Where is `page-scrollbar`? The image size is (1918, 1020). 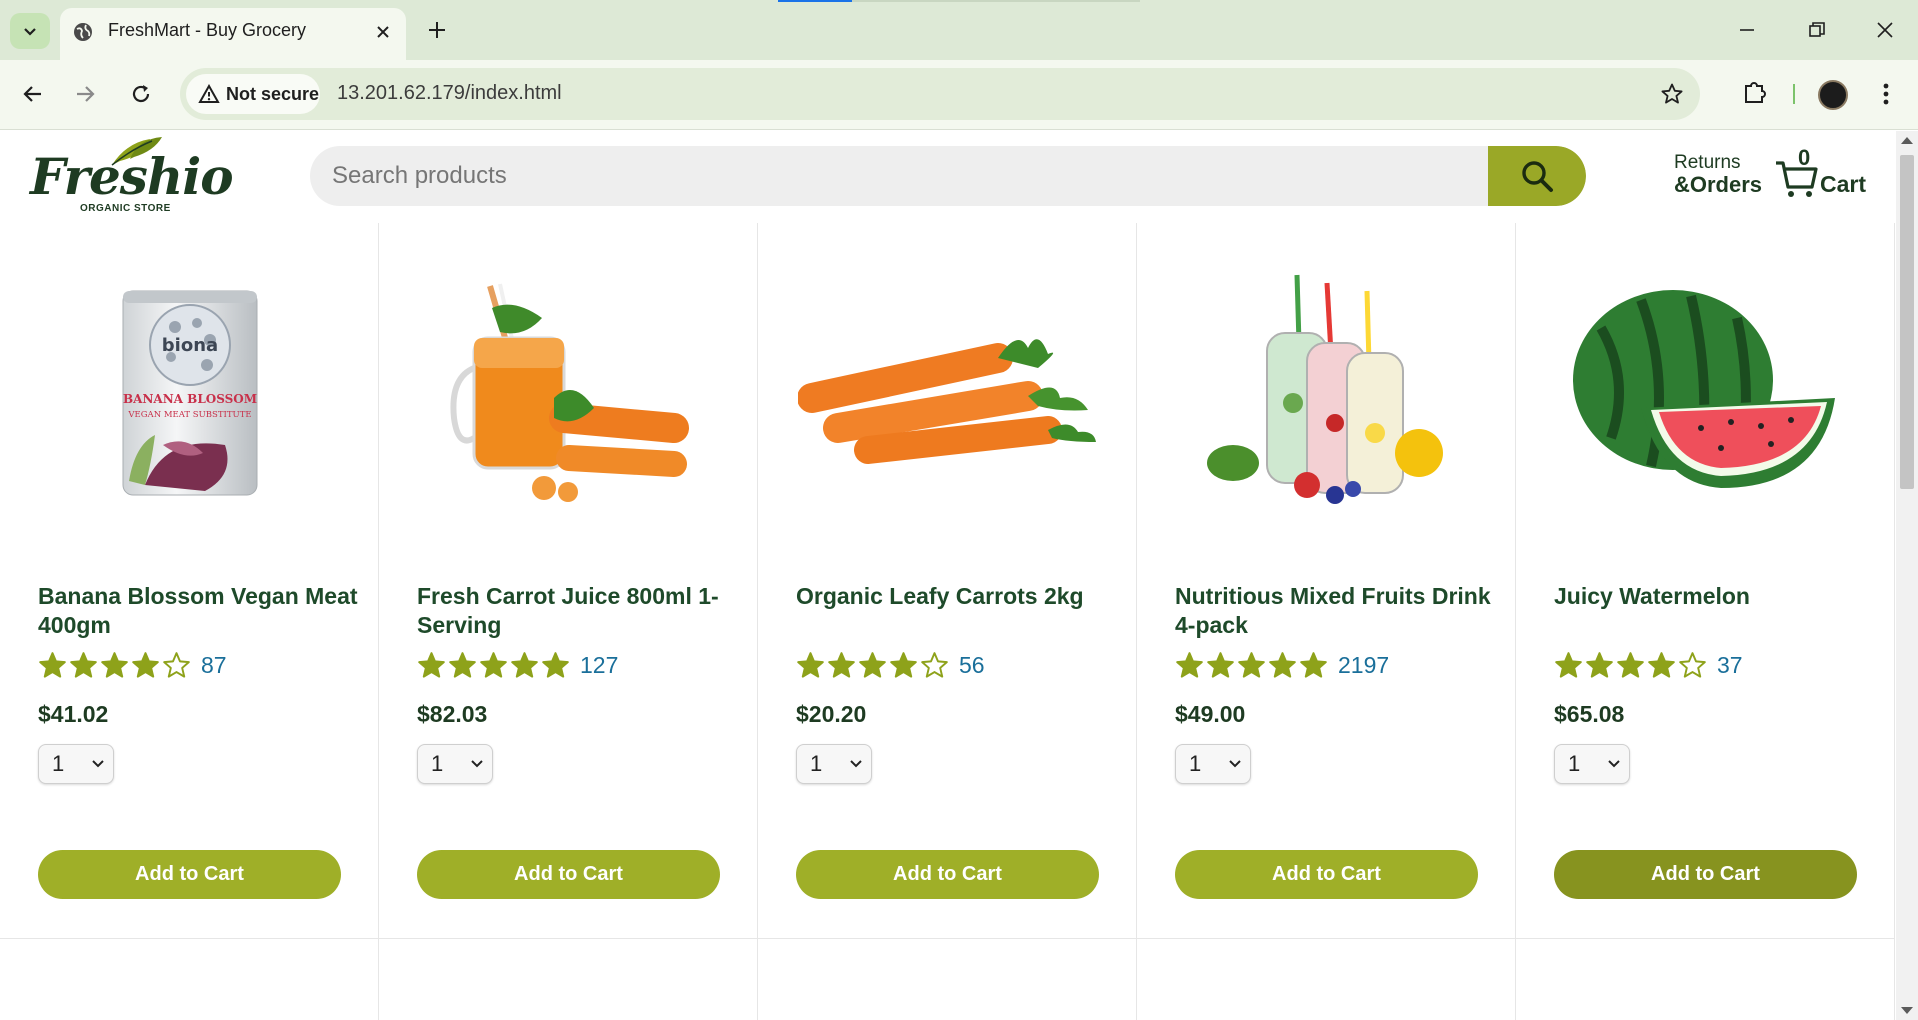
page-scrollbar is located at coordinates (1907, 575).